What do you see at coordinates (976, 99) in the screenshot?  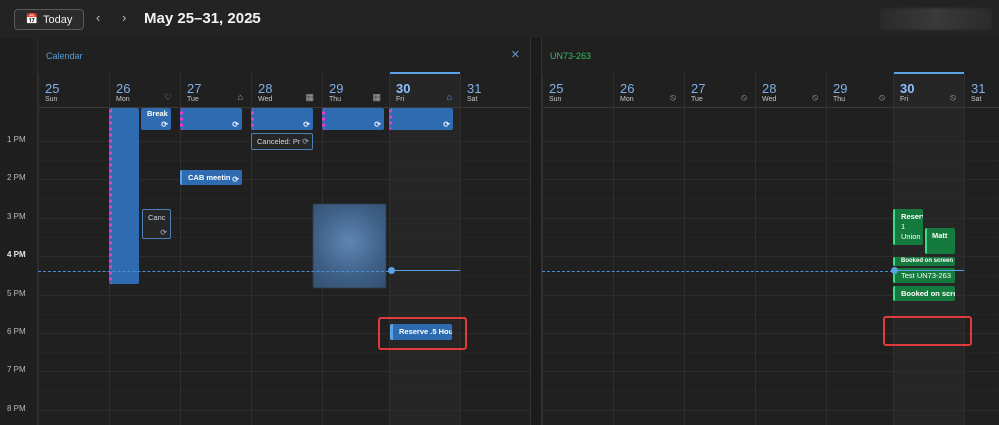 I see `day-name: Sat` at bounding box center [976, 99].